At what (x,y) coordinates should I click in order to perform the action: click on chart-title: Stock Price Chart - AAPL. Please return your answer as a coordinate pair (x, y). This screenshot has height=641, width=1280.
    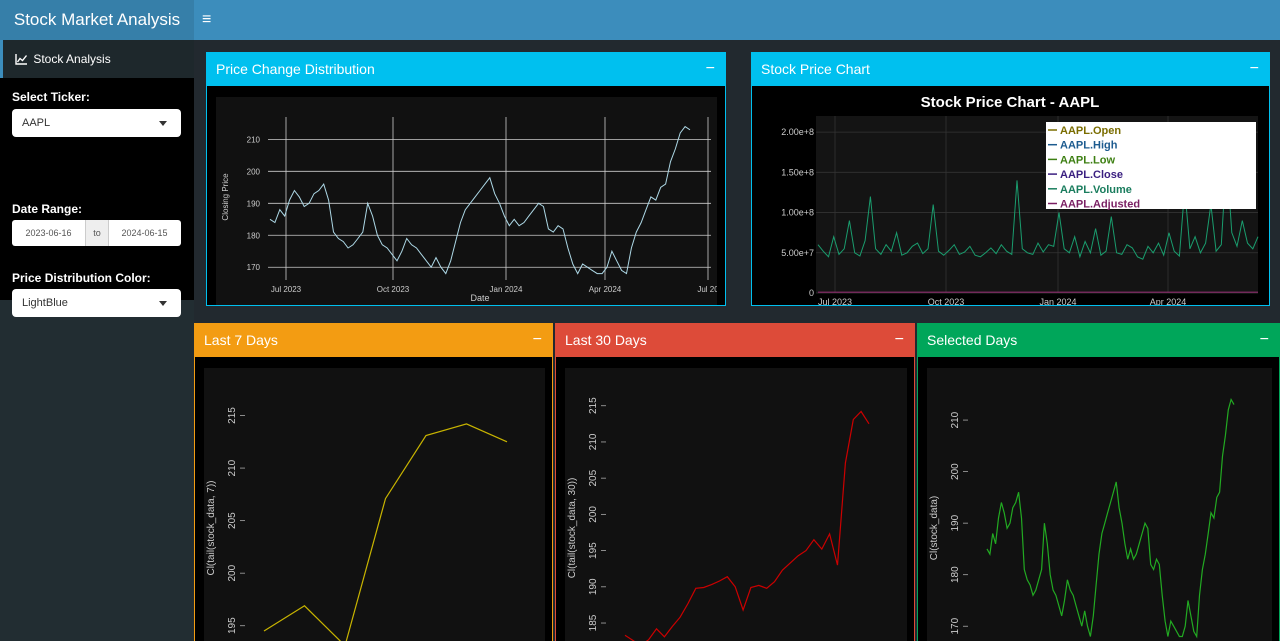
    Looking at the image, I should click on (1010, 102).